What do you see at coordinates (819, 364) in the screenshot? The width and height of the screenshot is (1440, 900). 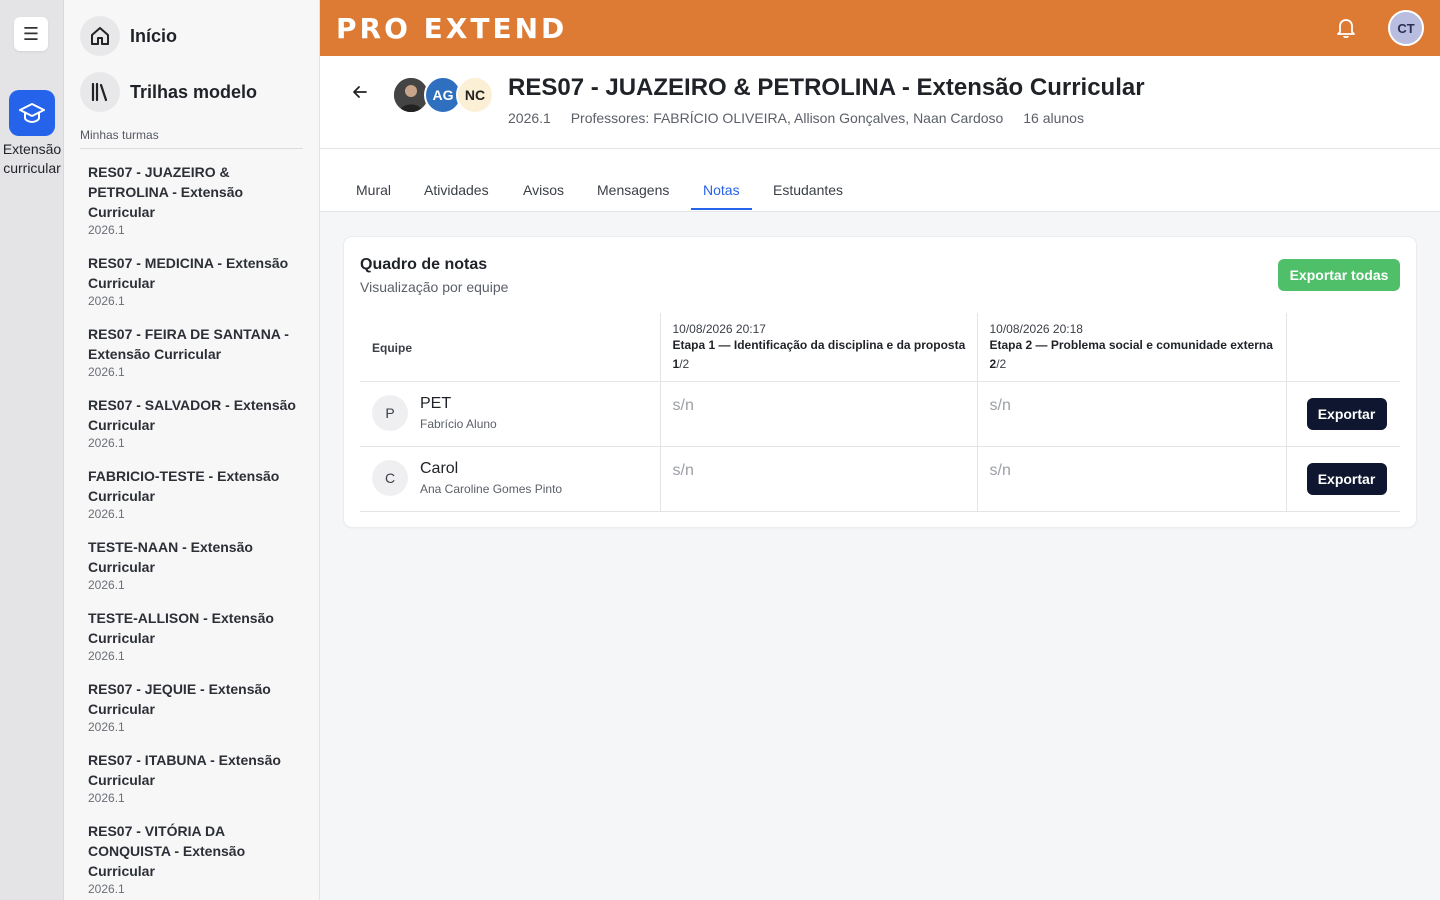 I see `stage-progress: 1/2` at bounding box center [819, 364].